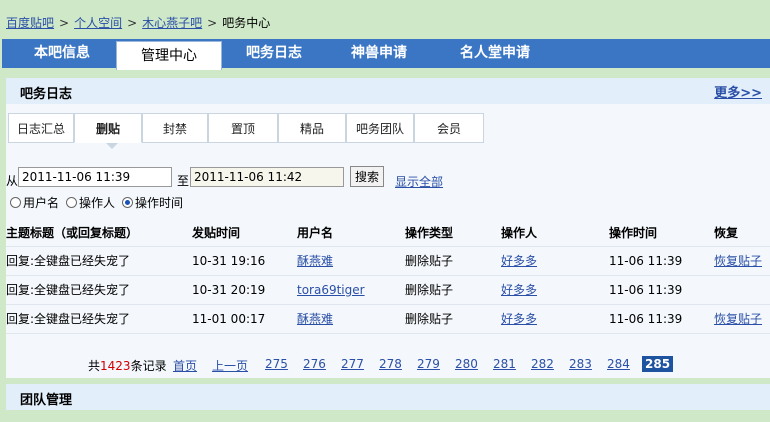 This screenshot has width=770, height=422. Describe the element at coordinates (331, 290) in the screenshot. I see `cell-username-link: tora69tiger` at that location.